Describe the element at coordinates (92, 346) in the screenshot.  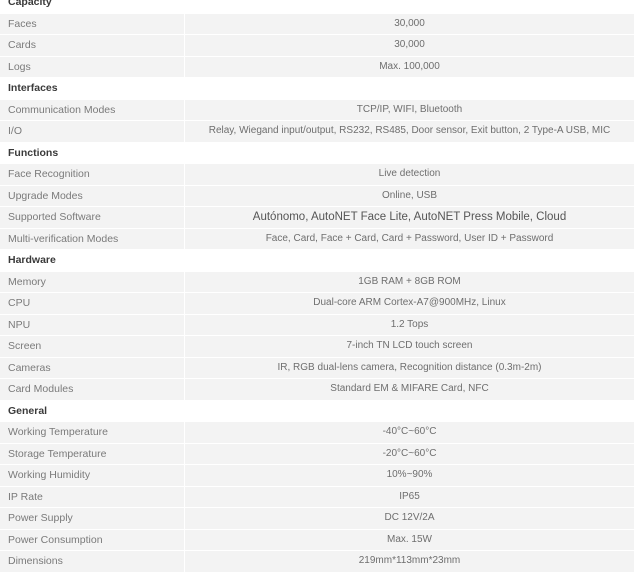
I see `spec-label: Screen` at that location.